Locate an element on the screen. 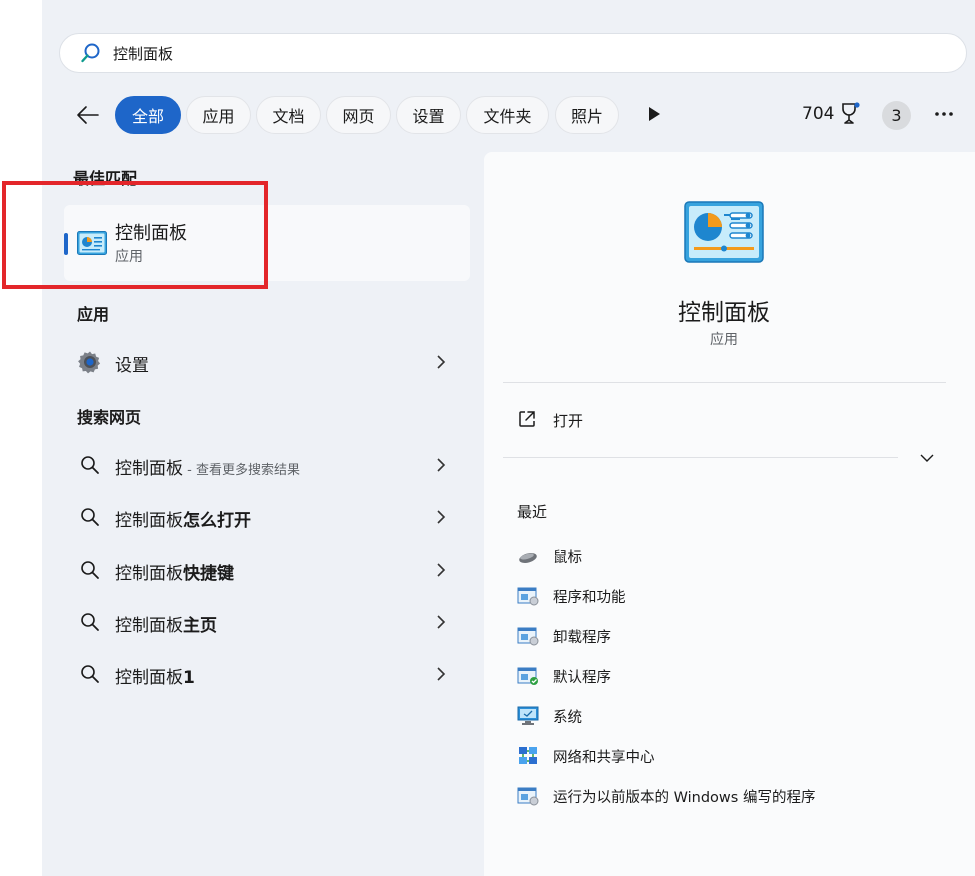 This screenshot has height=876, width=975. filter-tab-settings: 设置 is located at coordinates (428, 115).